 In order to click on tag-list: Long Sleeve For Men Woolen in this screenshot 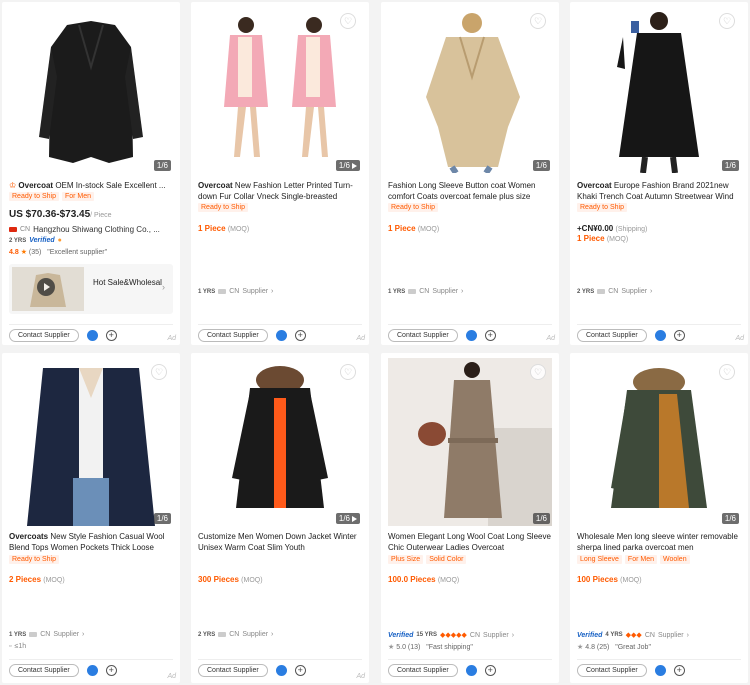, I will do `click(633, 559)`.